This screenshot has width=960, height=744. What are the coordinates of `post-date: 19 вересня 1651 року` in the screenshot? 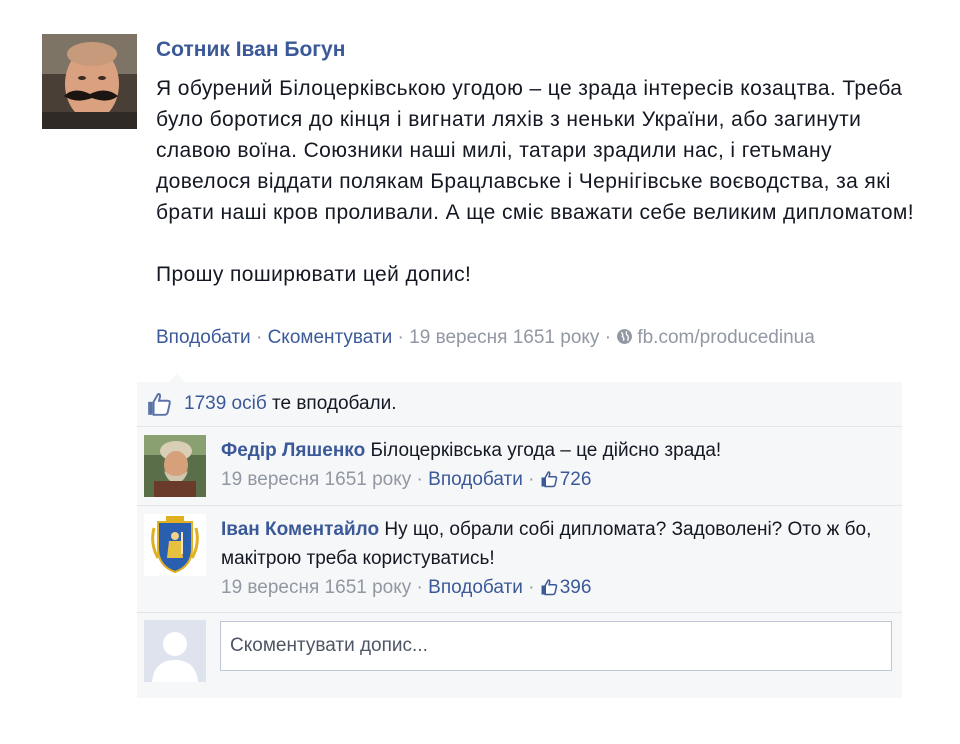 It's located at (504, 337).